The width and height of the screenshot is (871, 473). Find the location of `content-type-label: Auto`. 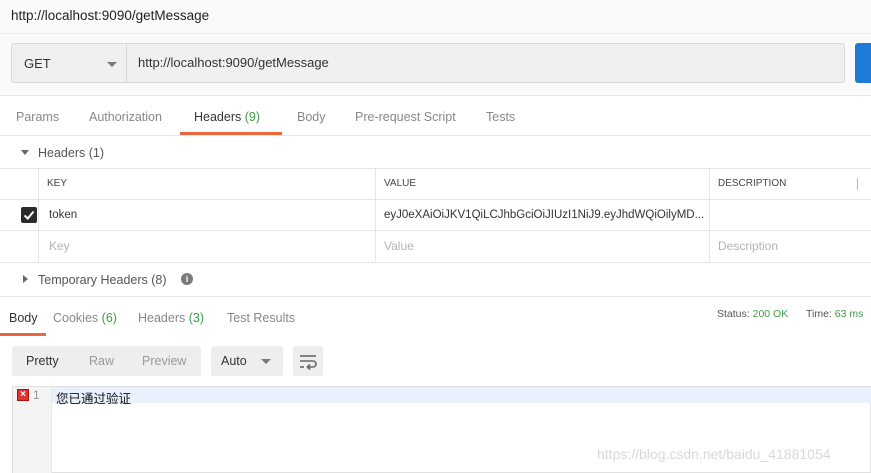

content-type-label: Auto is located at coordinates (234, 361).